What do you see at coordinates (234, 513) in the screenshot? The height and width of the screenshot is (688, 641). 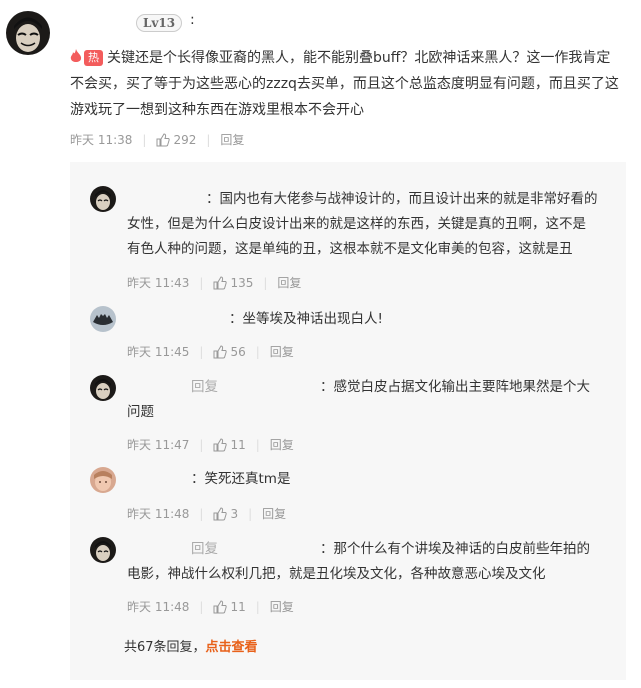 I see `like-count: 3` at bounding box center [234, 513].